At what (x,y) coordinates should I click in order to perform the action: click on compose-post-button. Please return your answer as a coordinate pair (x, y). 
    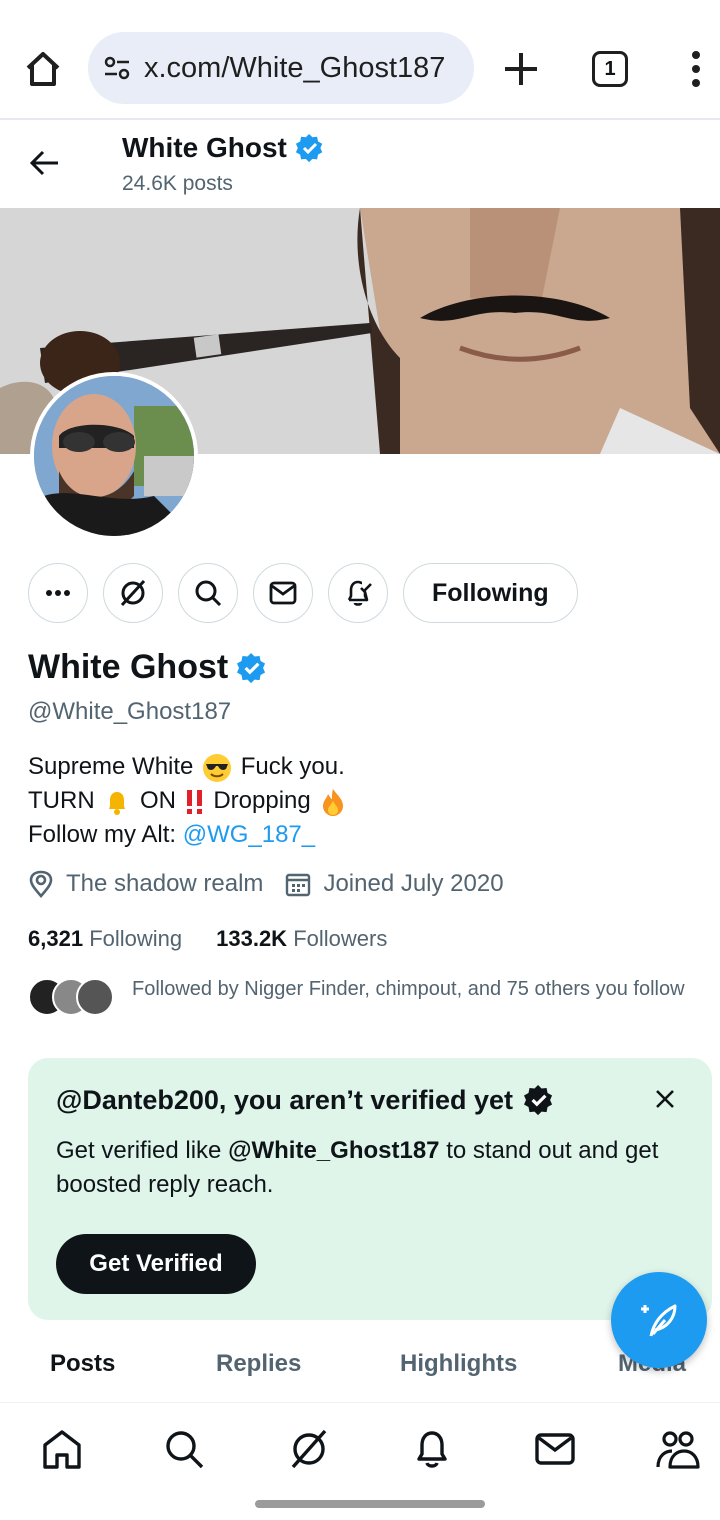
    Looking at the image, I should click on (659, 1320).